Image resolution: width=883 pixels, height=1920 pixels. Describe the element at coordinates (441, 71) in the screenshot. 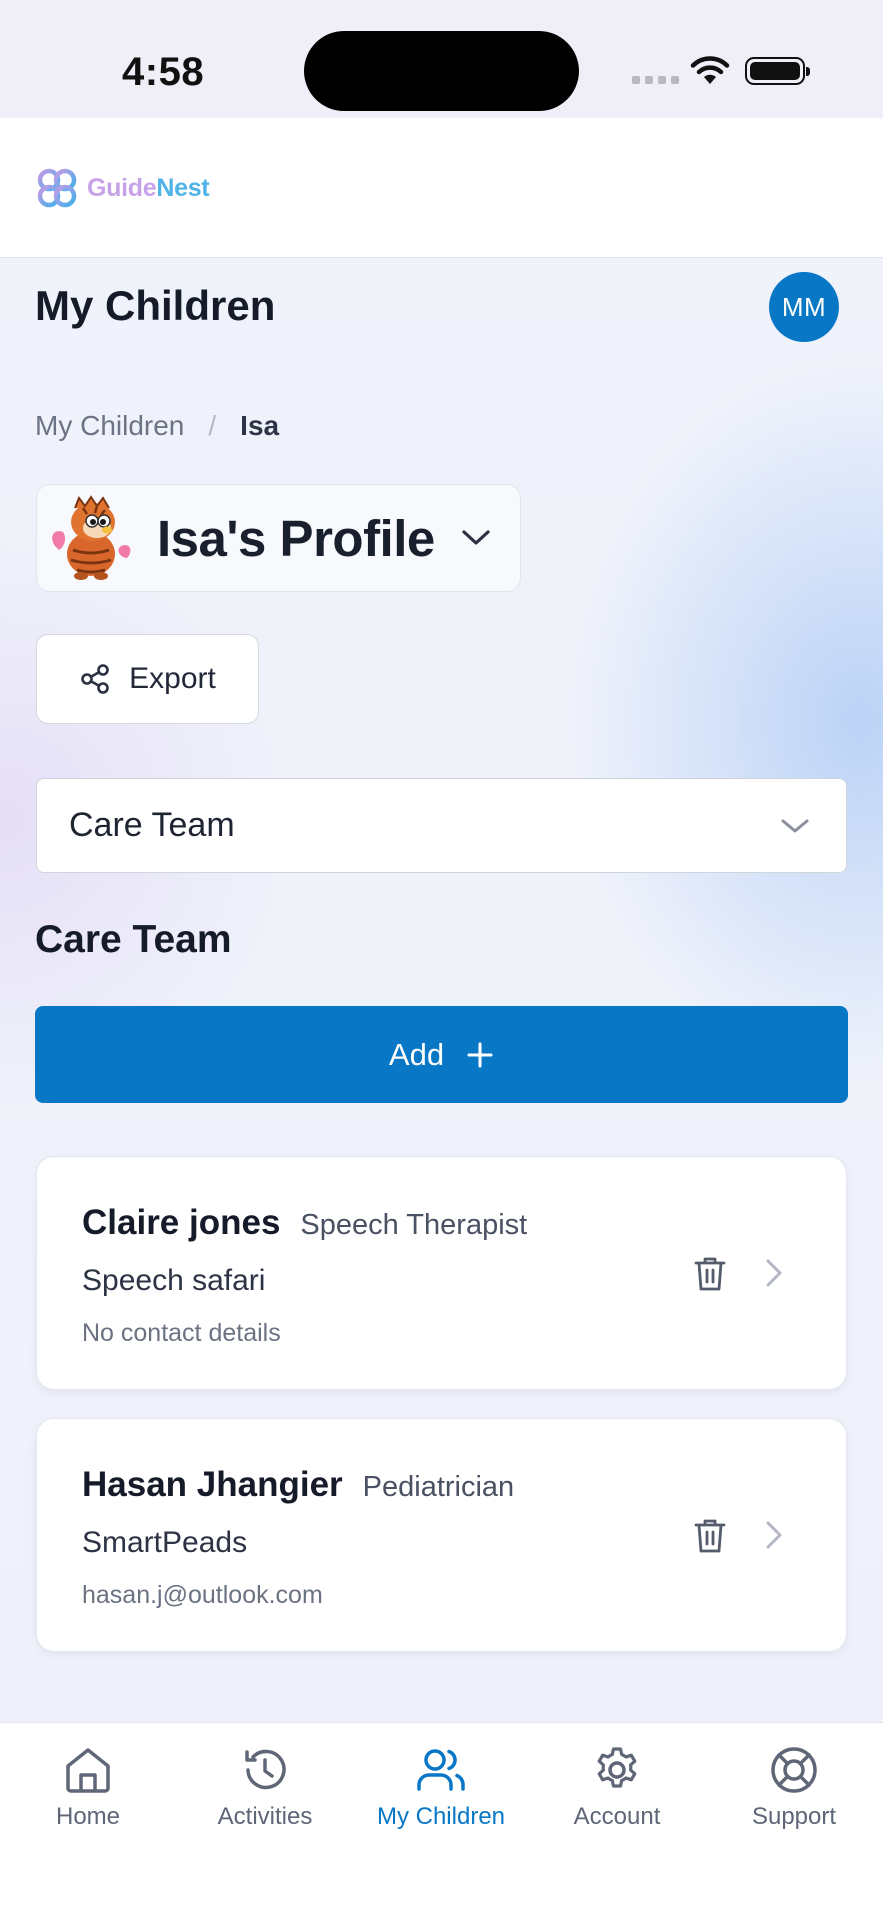

I see `dynamic-island` at that location.